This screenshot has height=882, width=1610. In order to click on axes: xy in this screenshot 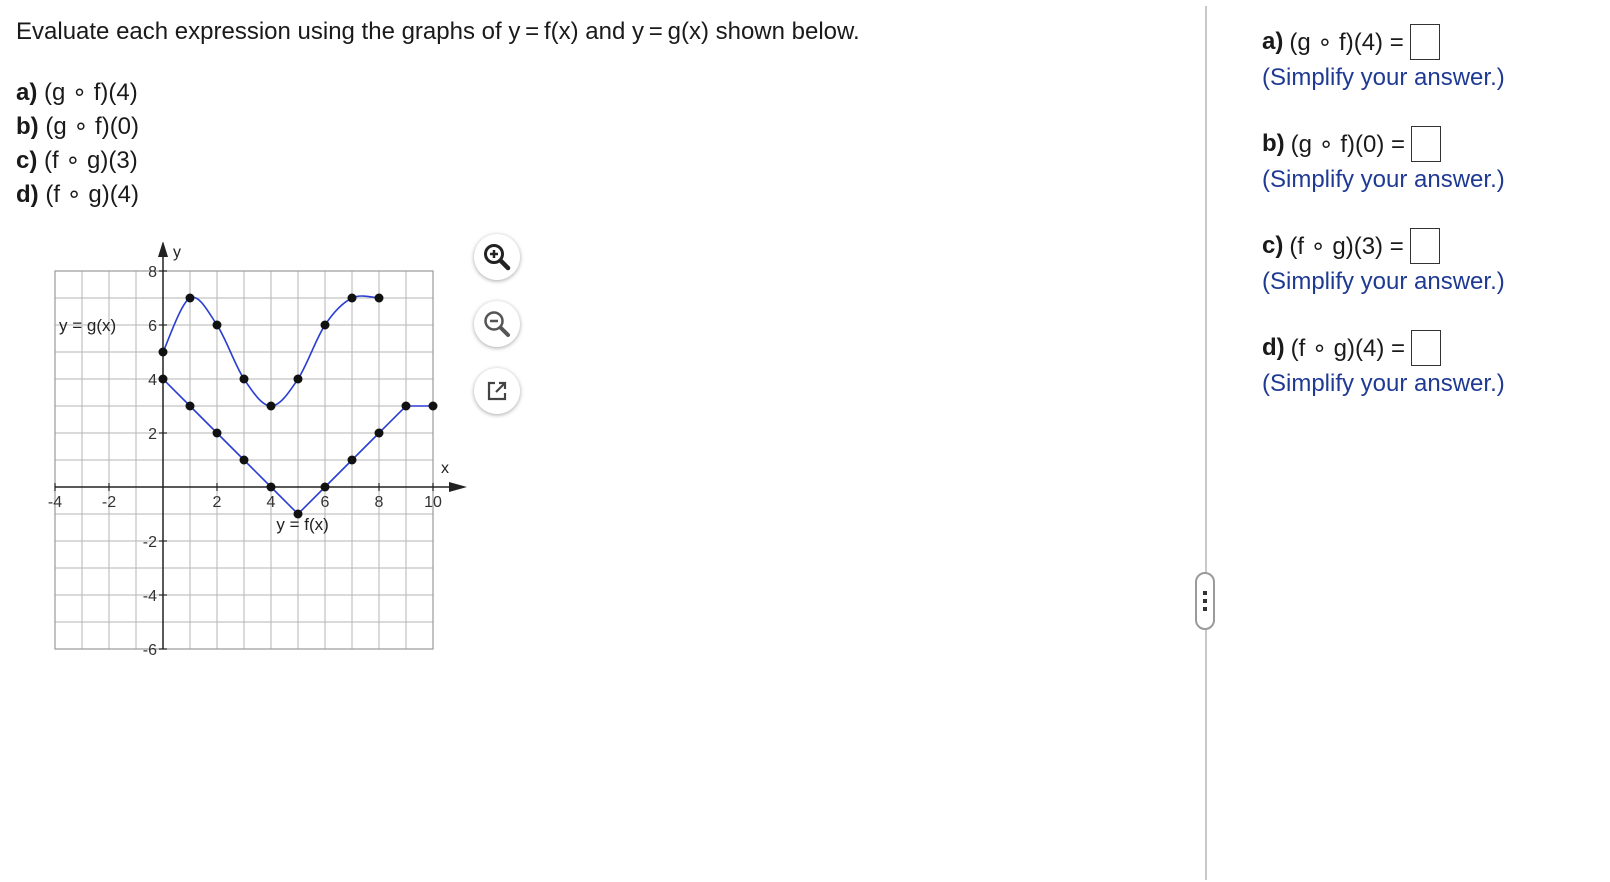, I will do `click(261, 445)`.